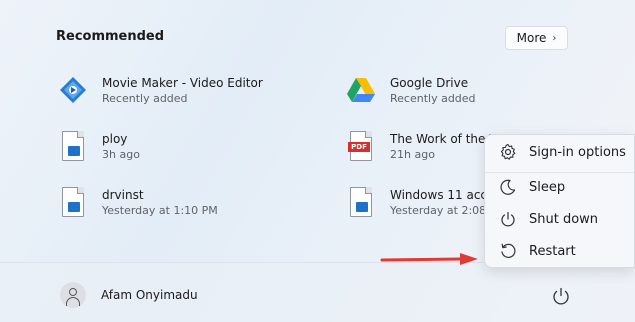 Image resolution: width=635 pixels, height=322 pixels. I want to click on moon-icon, so click(508, 187).